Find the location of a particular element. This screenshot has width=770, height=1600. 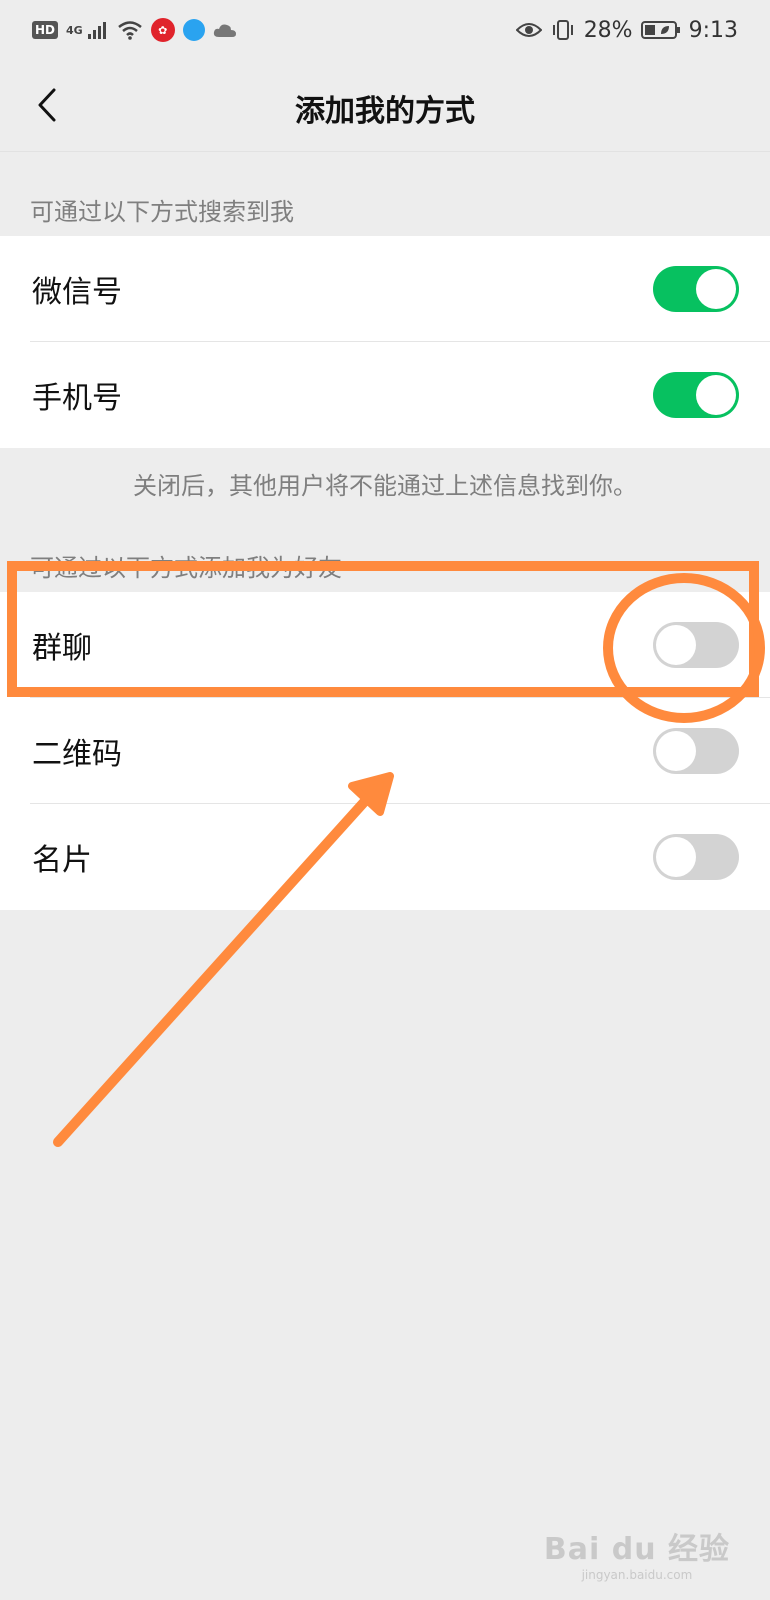

qr-code-toggle is located at coordinates (696, 751).